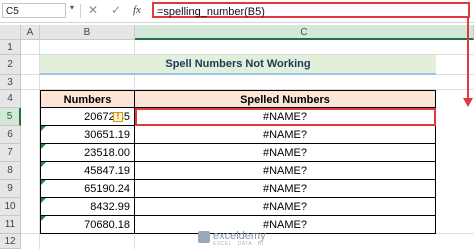  Describe the element at coordinates (238, 65) in the screenshot. I see `sheet-title: Spell Numbers Not Working` at that location.